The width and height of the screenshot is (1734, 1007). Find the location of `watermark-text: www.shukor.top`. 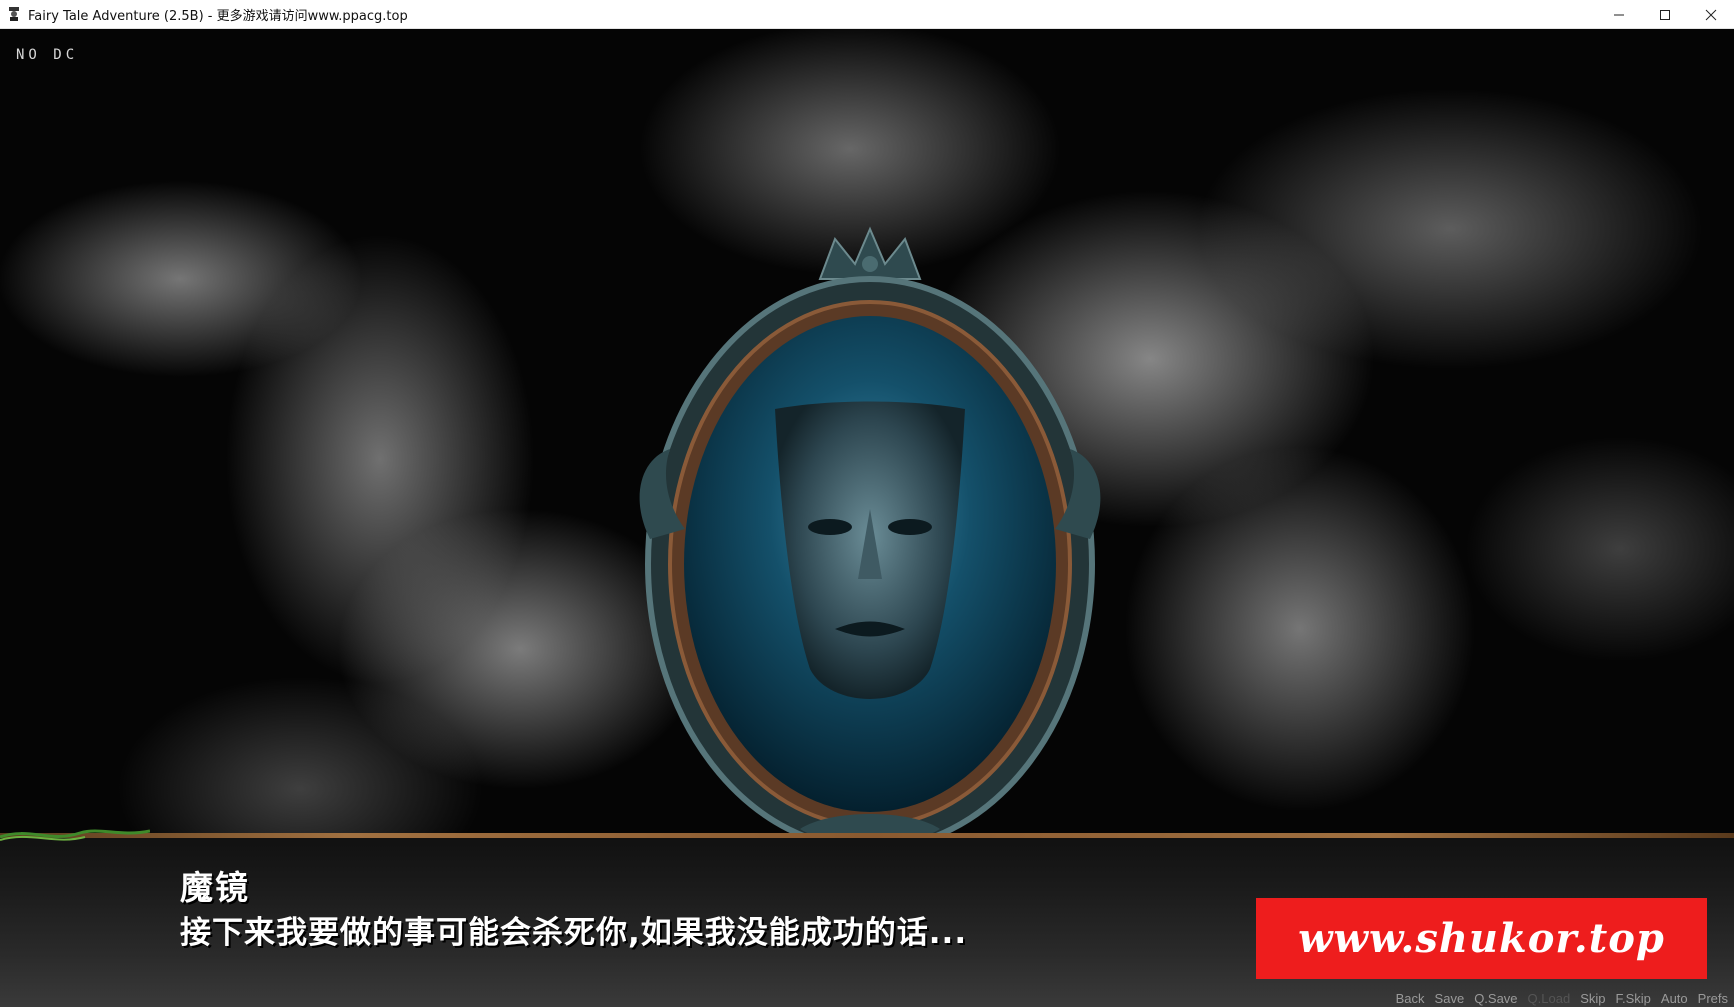

watermark-text: www.shukor.top is located at coordinates (1481, 938).